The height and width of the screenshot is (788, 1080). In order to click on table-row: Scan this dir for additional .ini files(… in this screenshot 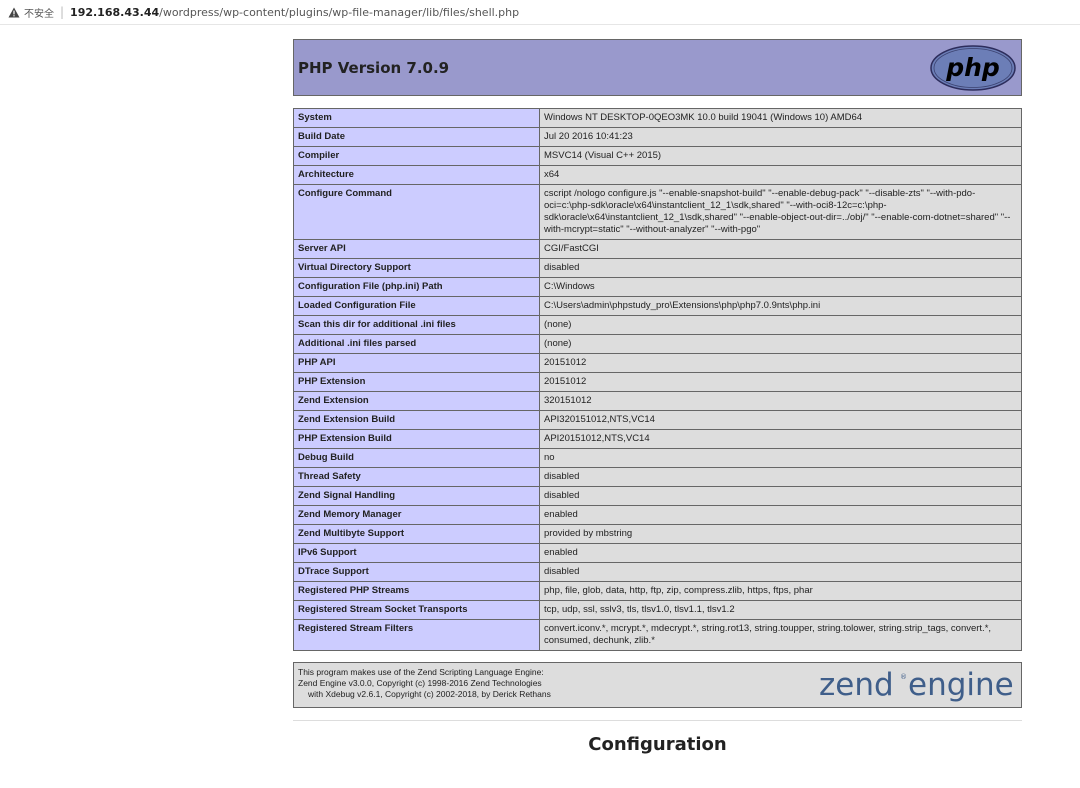, I will do `click(657, 325)`.